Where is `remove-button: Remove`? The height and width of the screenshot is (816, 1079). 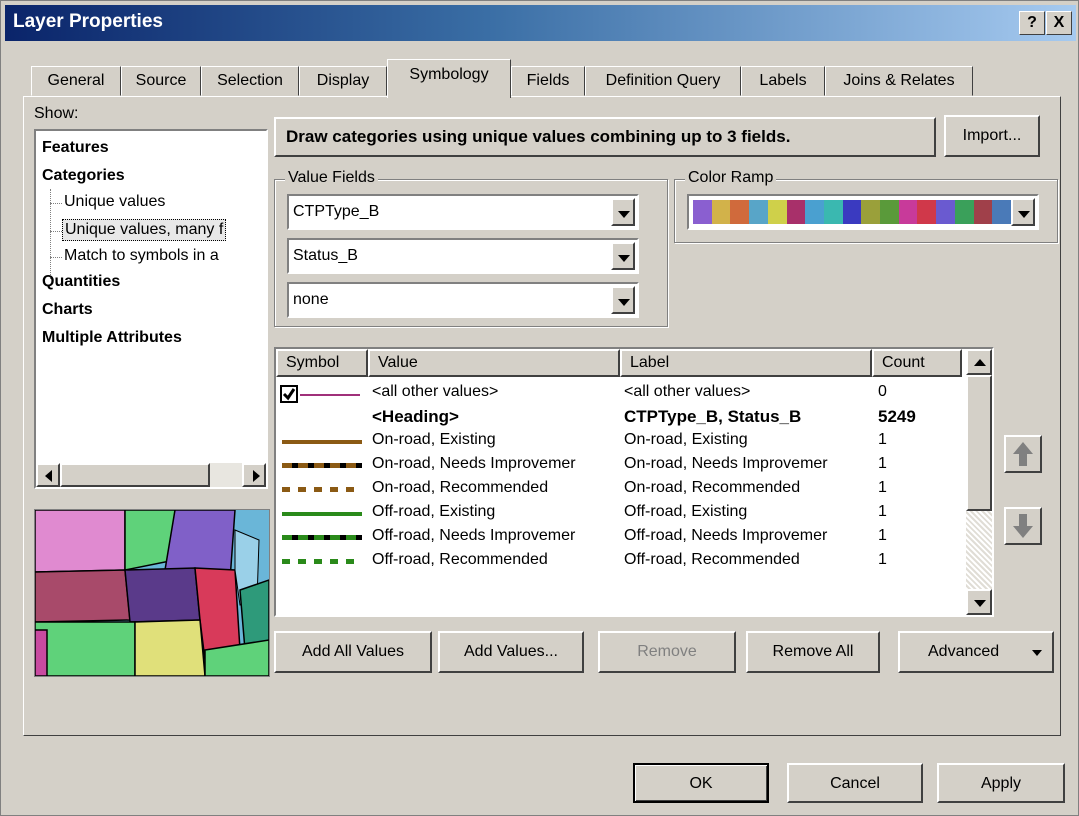 remove-button: Remove is located at coordinates (667, 652).